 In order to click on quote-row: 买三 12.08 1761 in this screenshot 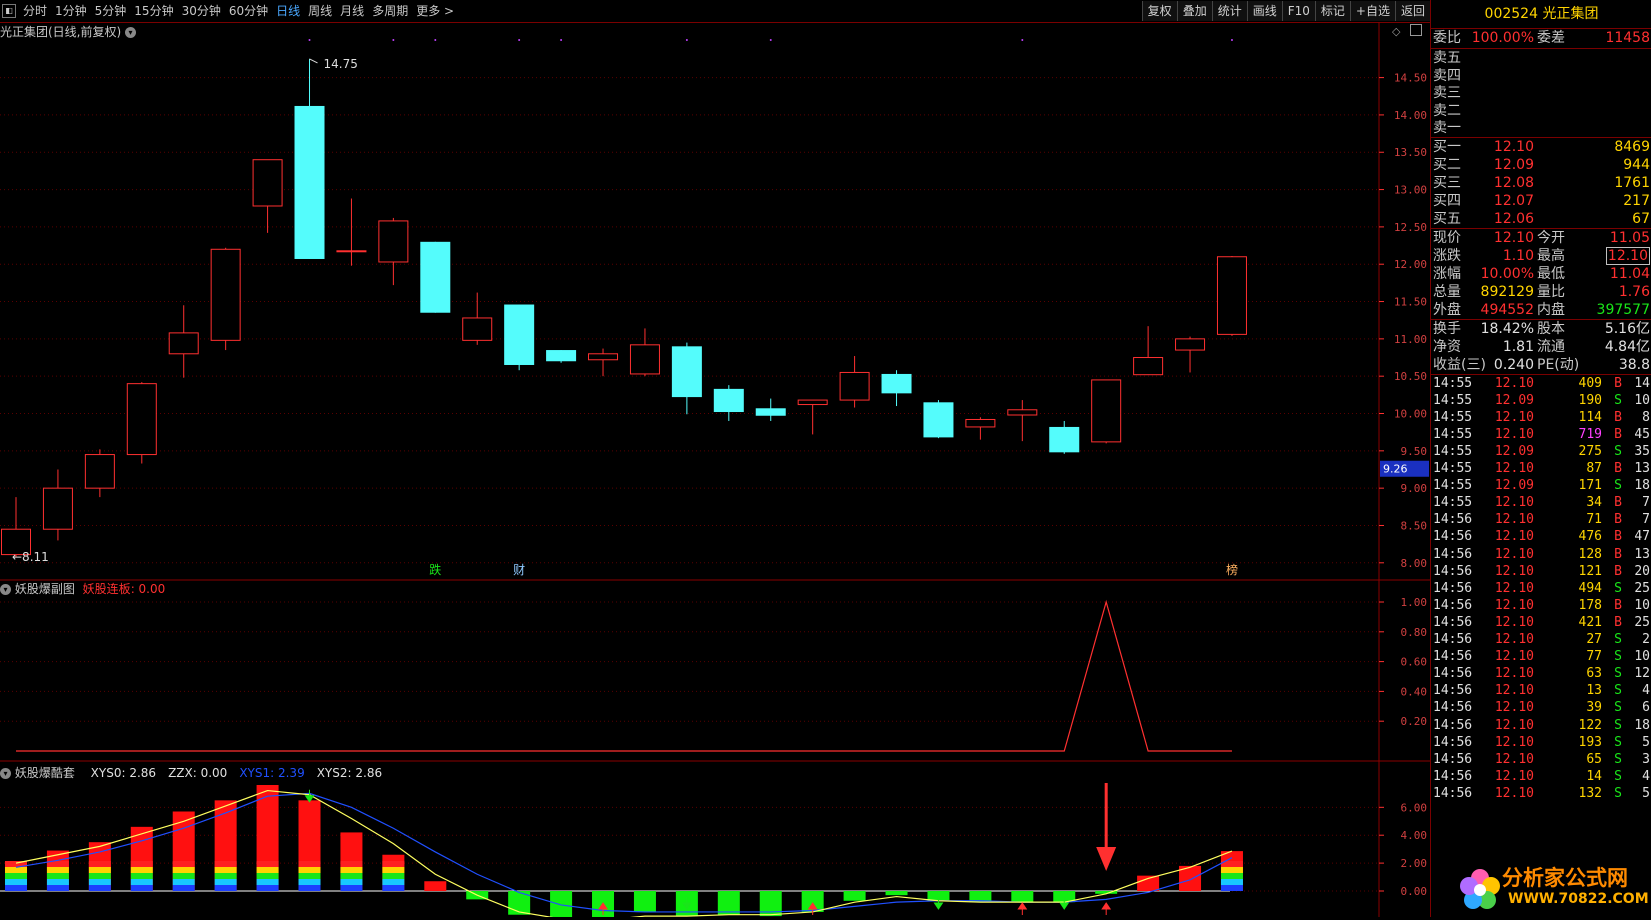, I will do `click(1541, 183)`.